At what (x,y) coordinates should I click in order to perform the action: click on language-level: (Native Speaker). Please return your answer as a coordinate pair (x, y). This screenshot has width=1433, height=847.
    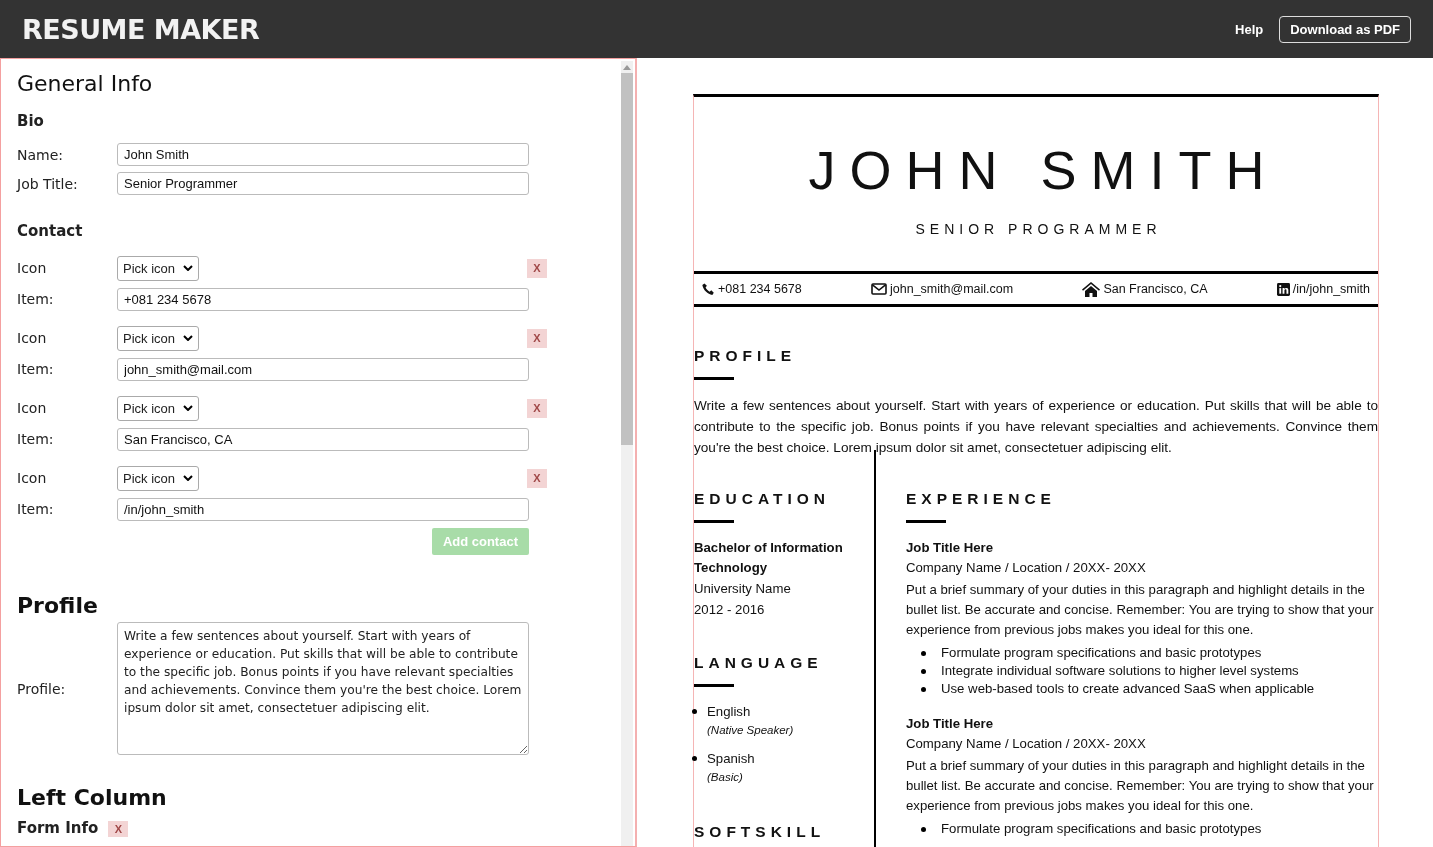
    Looking at the image, I should click on (750, 730).